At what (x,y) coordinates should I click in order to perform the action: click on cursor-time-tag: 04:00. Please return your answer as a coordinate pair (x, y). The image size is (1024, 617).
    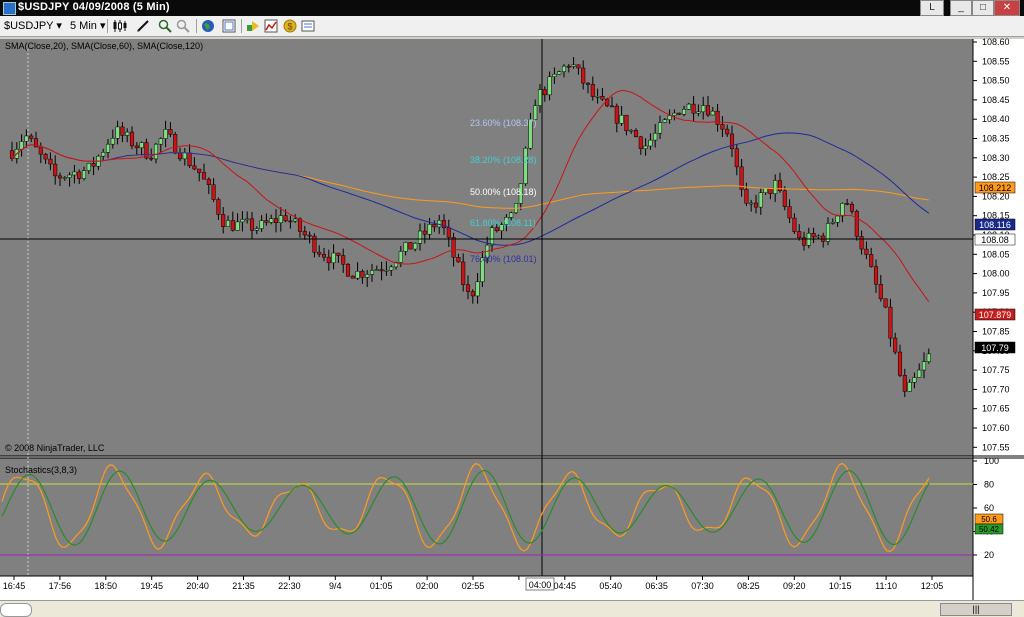
    Looking at the image, I should click on (540, 585).